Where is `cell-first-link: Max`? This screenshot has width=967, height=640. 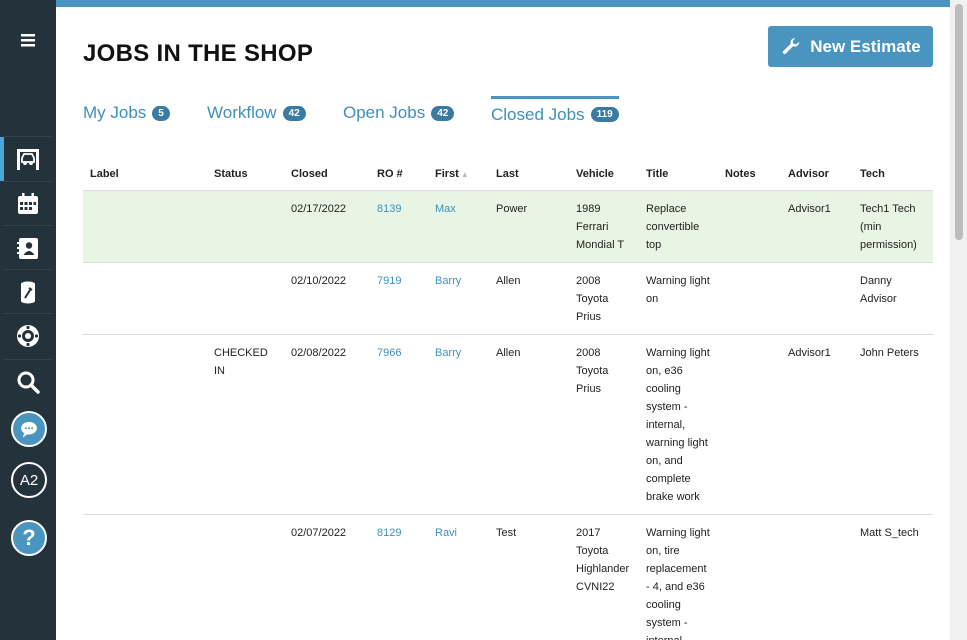
cell-first-link: Max is located at coordinates (458, 226).